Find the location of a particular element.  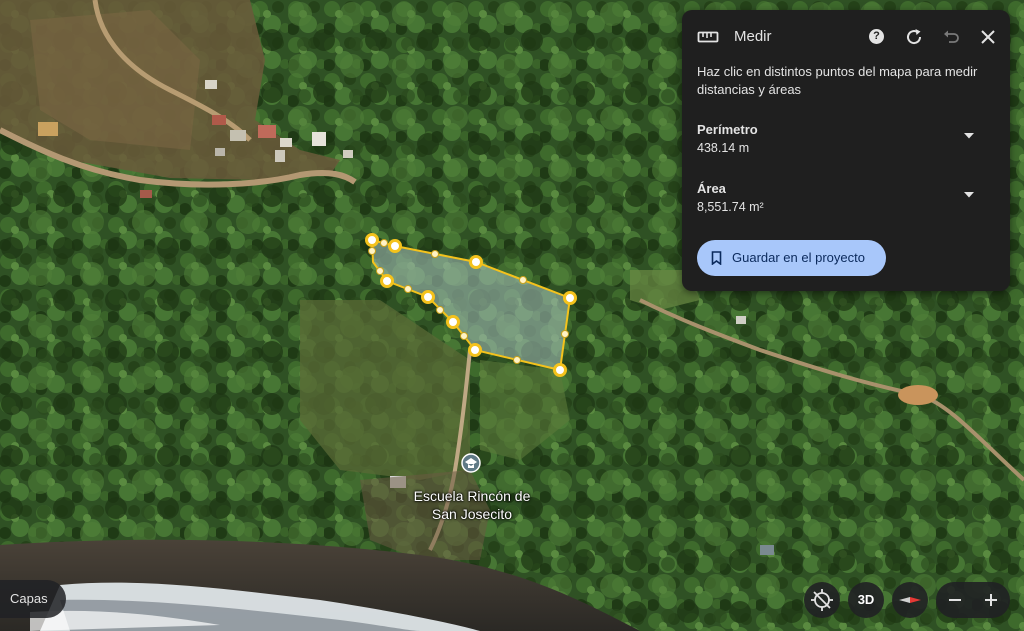

refresh-button is located at coordinates (914, 37).